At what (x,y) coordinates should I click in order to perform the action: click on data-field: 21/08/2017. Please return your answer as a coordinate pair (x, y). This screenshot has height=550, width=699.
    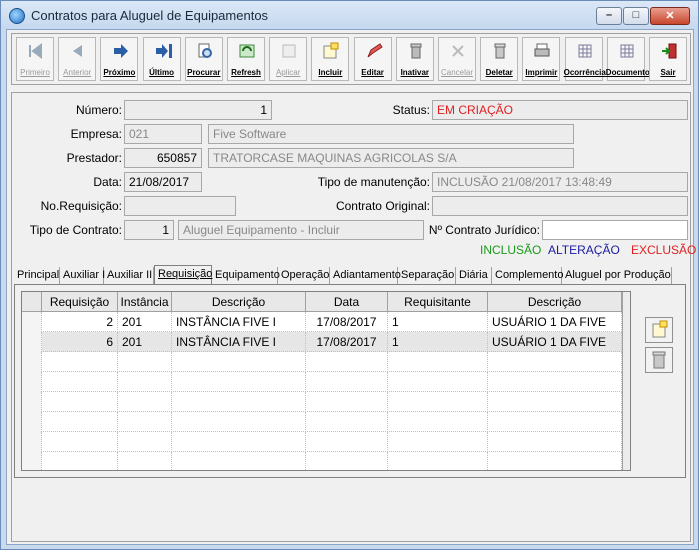
    Looking at the image, I should click on (163, 182).